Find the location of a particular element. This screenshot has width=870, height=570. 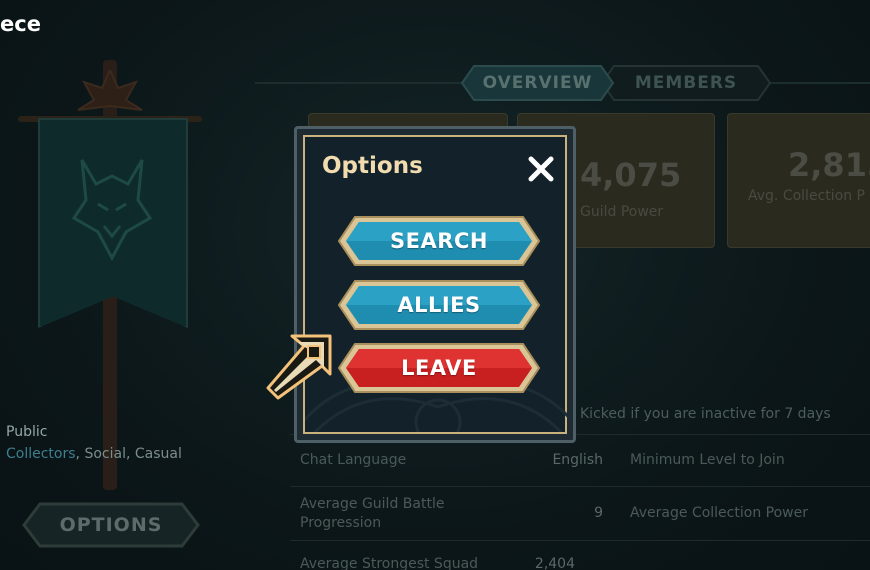

leave-button-label: LEAVE is located at coordinates (439, 368).